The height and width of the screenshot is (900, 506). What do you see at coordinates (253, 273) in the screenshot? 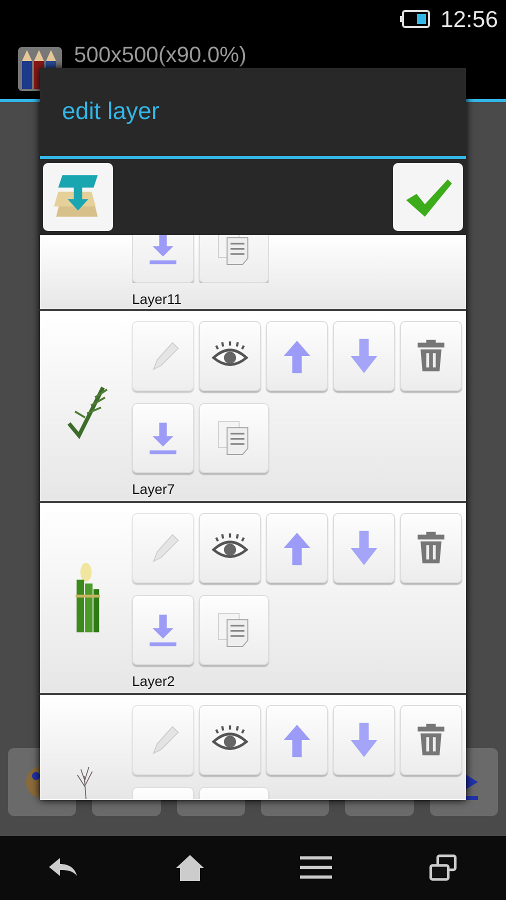
I see `layer-row: Layer11` at bounding box center [253, 273].